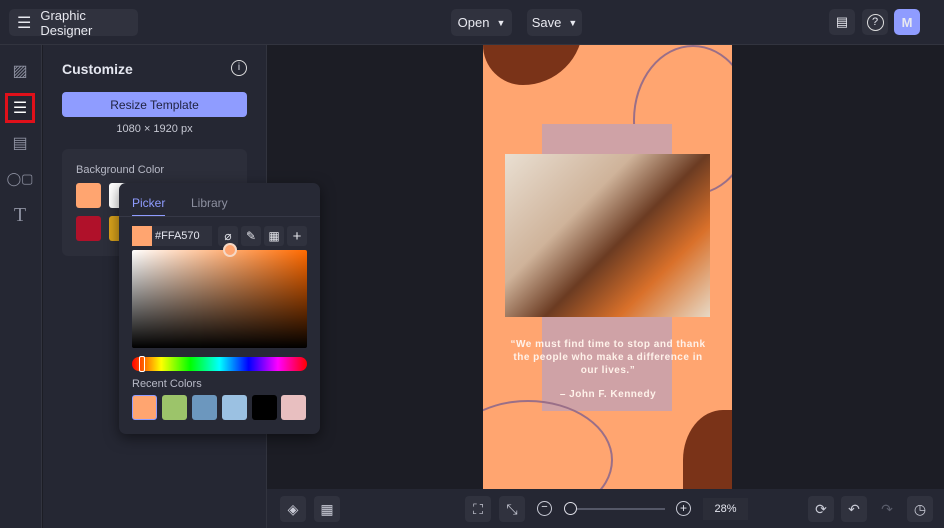 The image size is (944, 528). I want to click on open-label: Open, so click(473, 22).